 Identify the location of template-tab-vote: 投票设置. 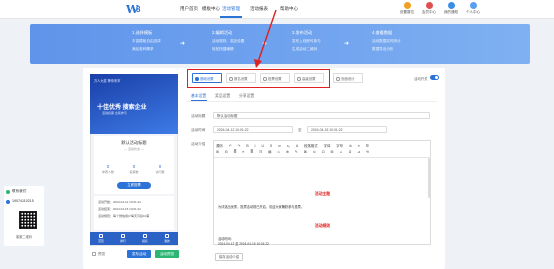
(275, 78).